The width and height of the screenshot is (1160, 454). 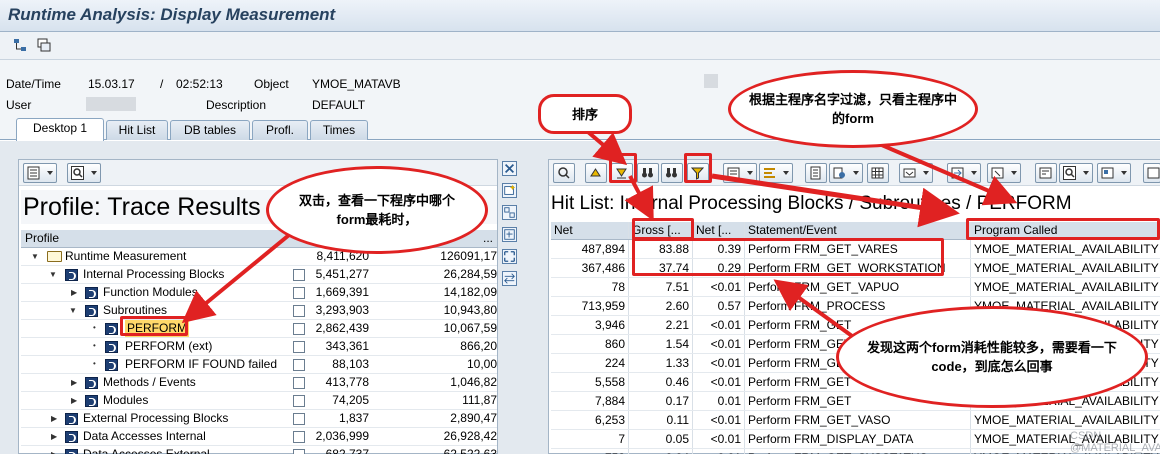 I want to click on tab-hit-list: Hit List, so click(x=137, y=130).